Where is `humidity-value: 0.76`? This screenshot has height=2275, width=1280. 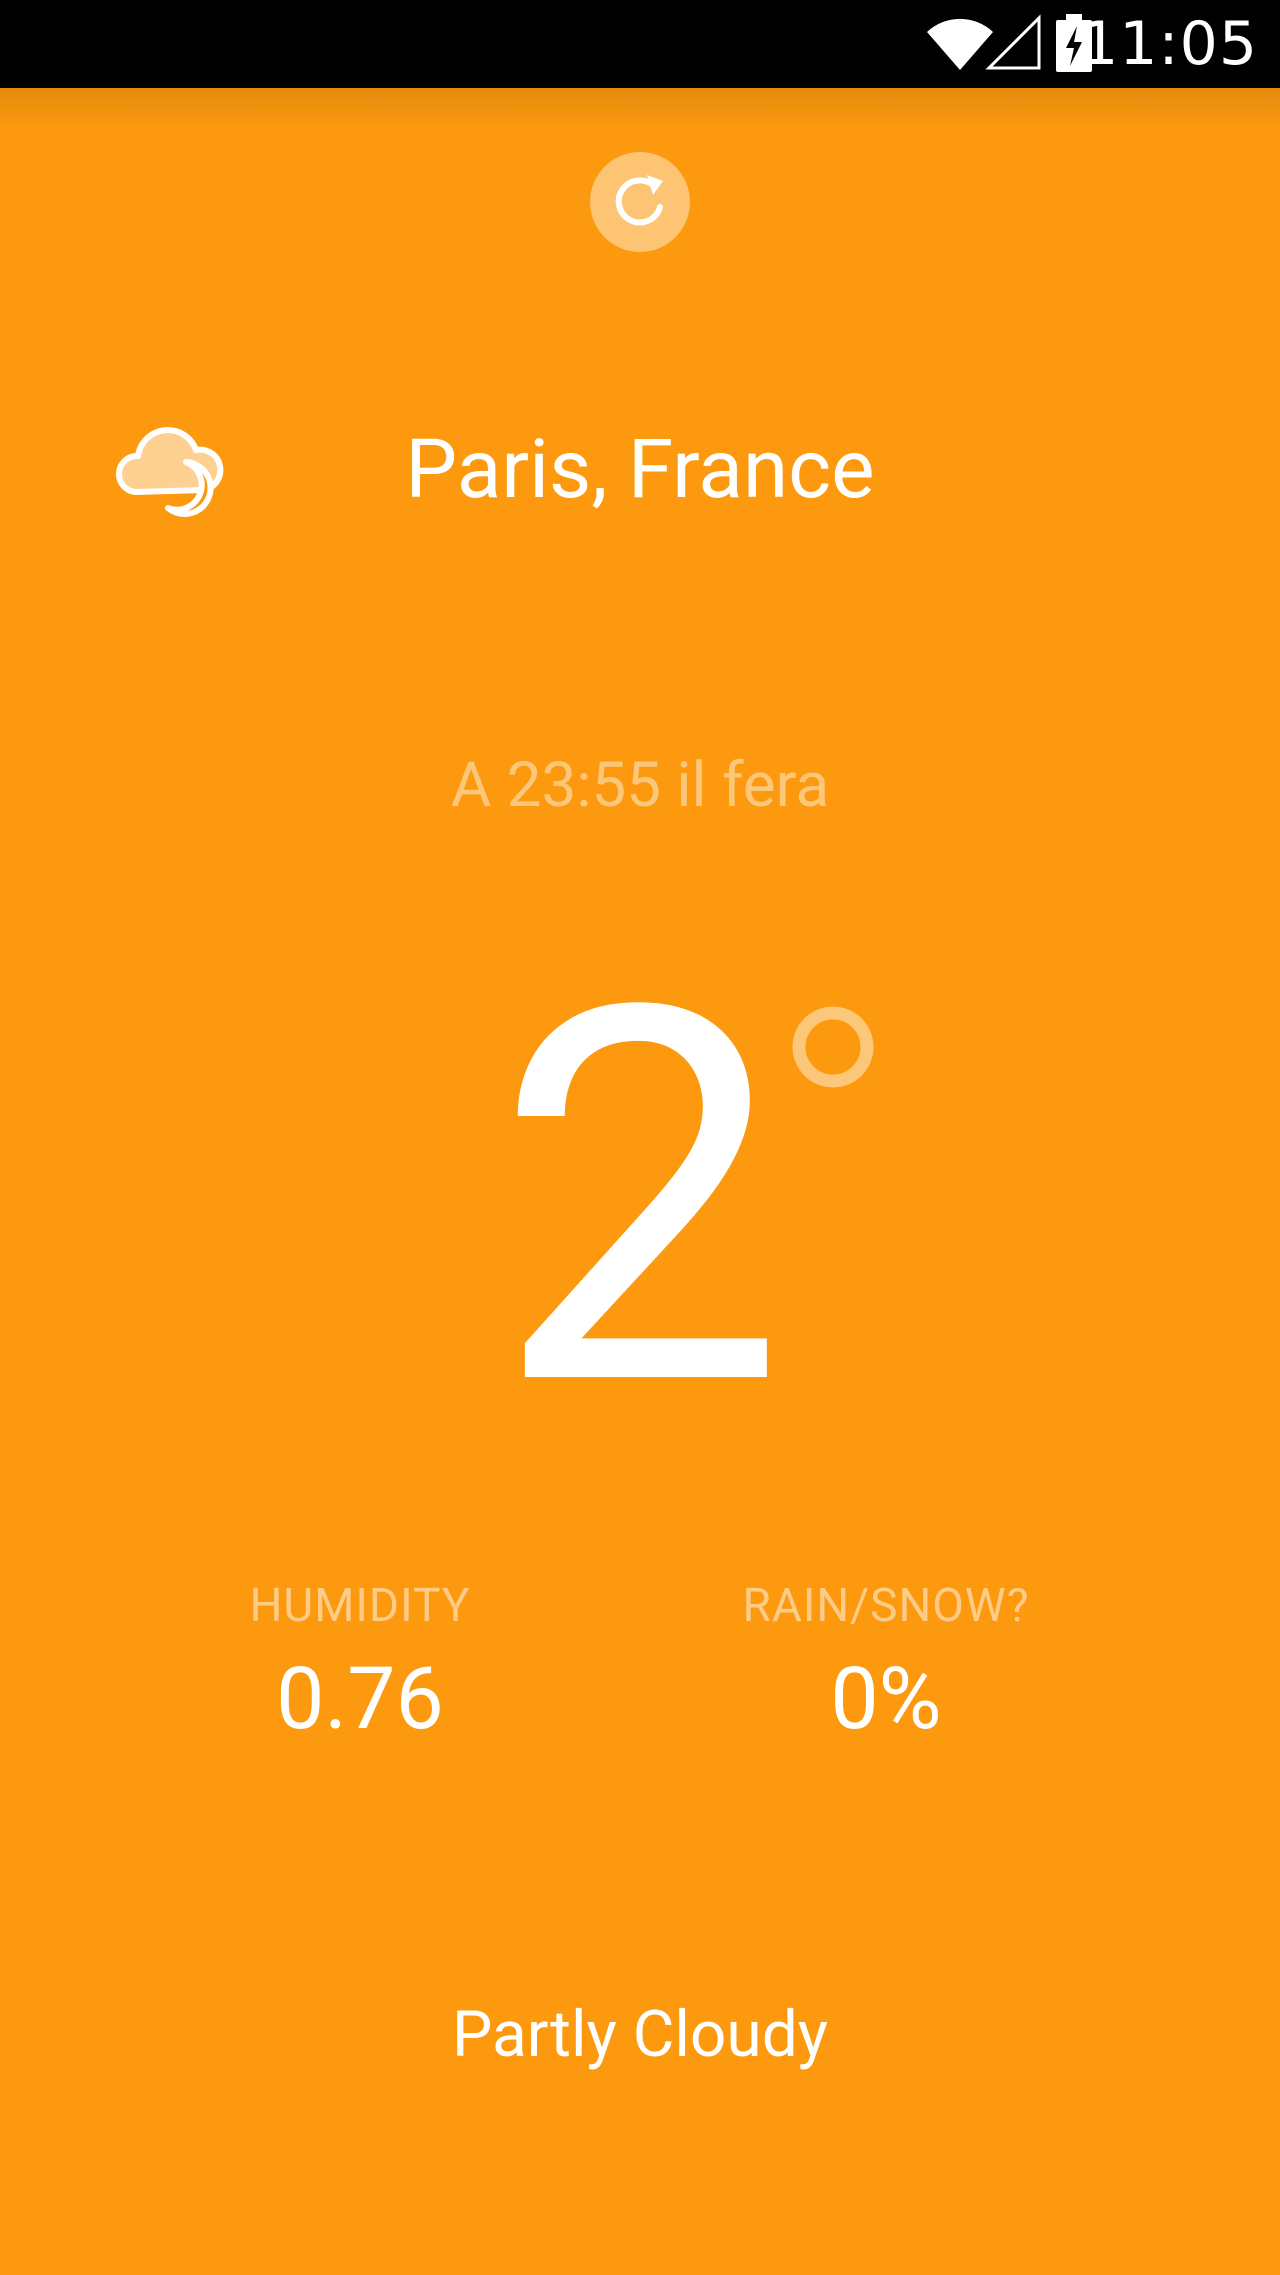
humidity-value: 0.76 is located at coordinates (360, 1698).